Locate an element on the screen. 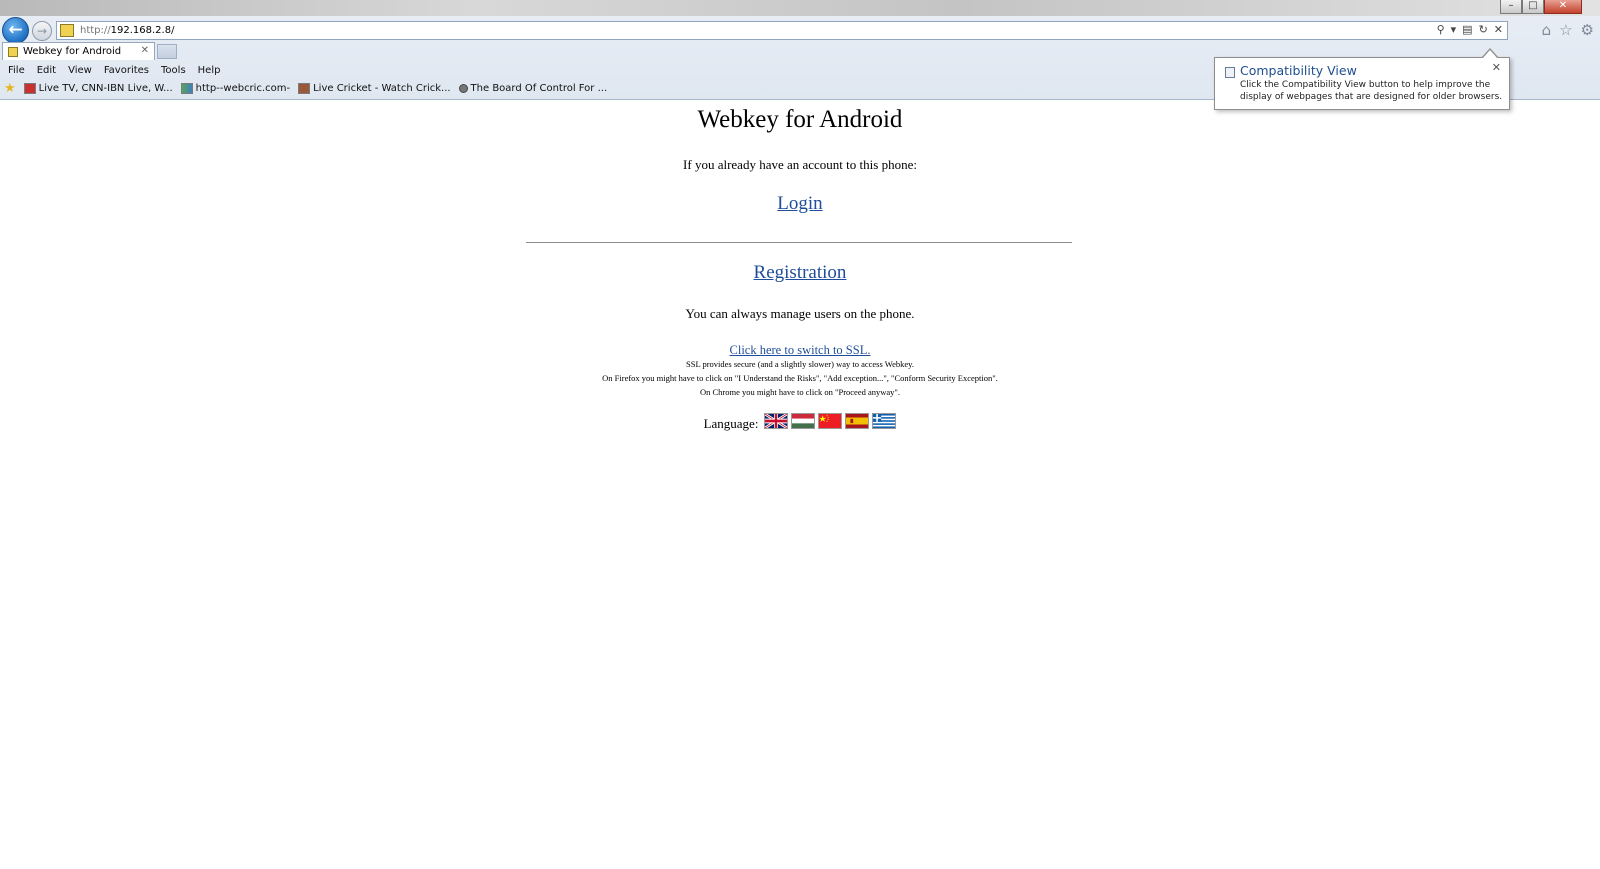 The height and width of the screenshot is (869, 1600). tv-icon is located at coordinates (29, 88).